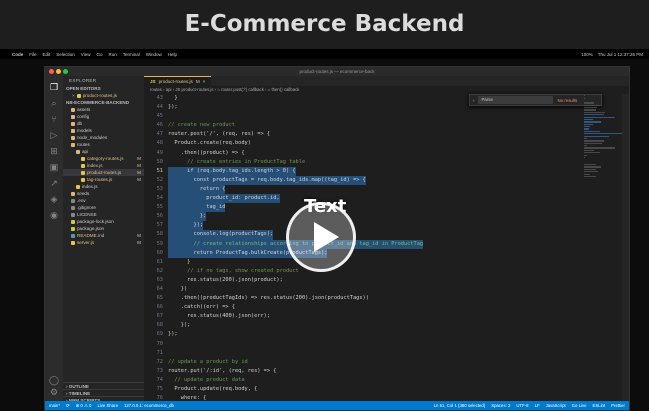 This screenshot has width=649, height=411. I want to click on run-debug-icon: ▷, so click(54, 135).